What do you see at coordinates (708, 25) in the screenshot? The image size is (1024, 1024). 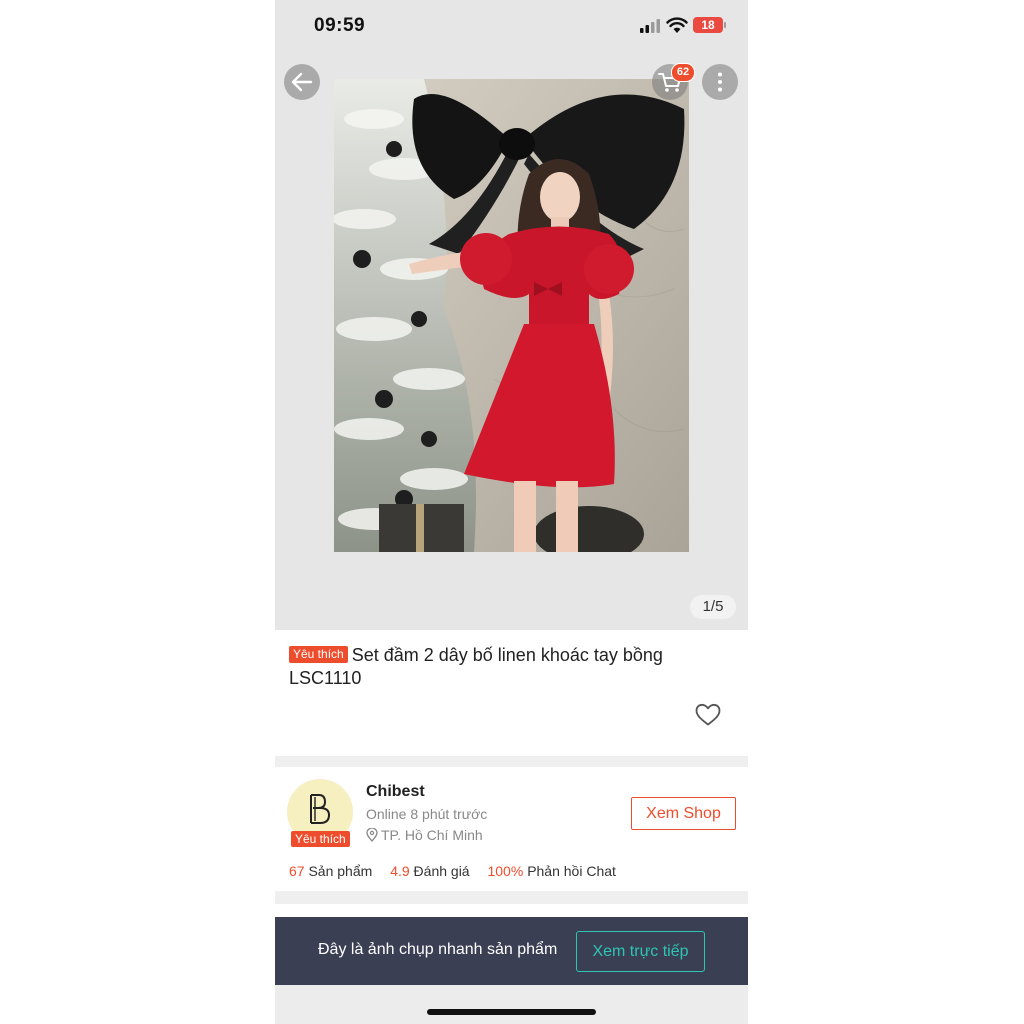 I see `battery-icon: 18` at bounding box center [708, 25].